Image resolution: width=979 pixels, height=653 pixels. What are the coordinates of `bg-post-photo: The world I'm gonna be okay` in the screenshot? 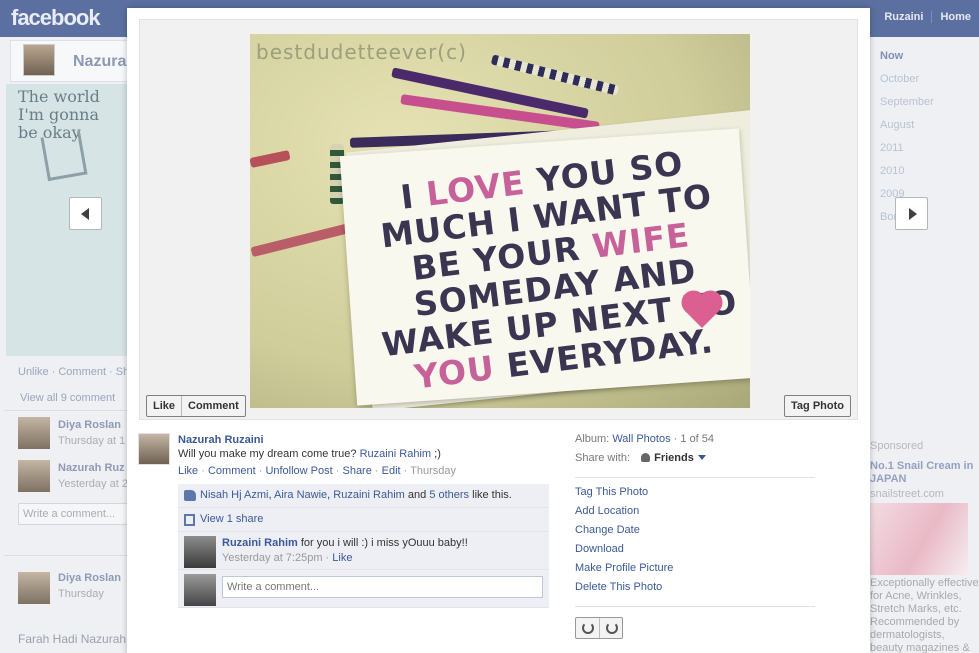 It's located at (67, 220).